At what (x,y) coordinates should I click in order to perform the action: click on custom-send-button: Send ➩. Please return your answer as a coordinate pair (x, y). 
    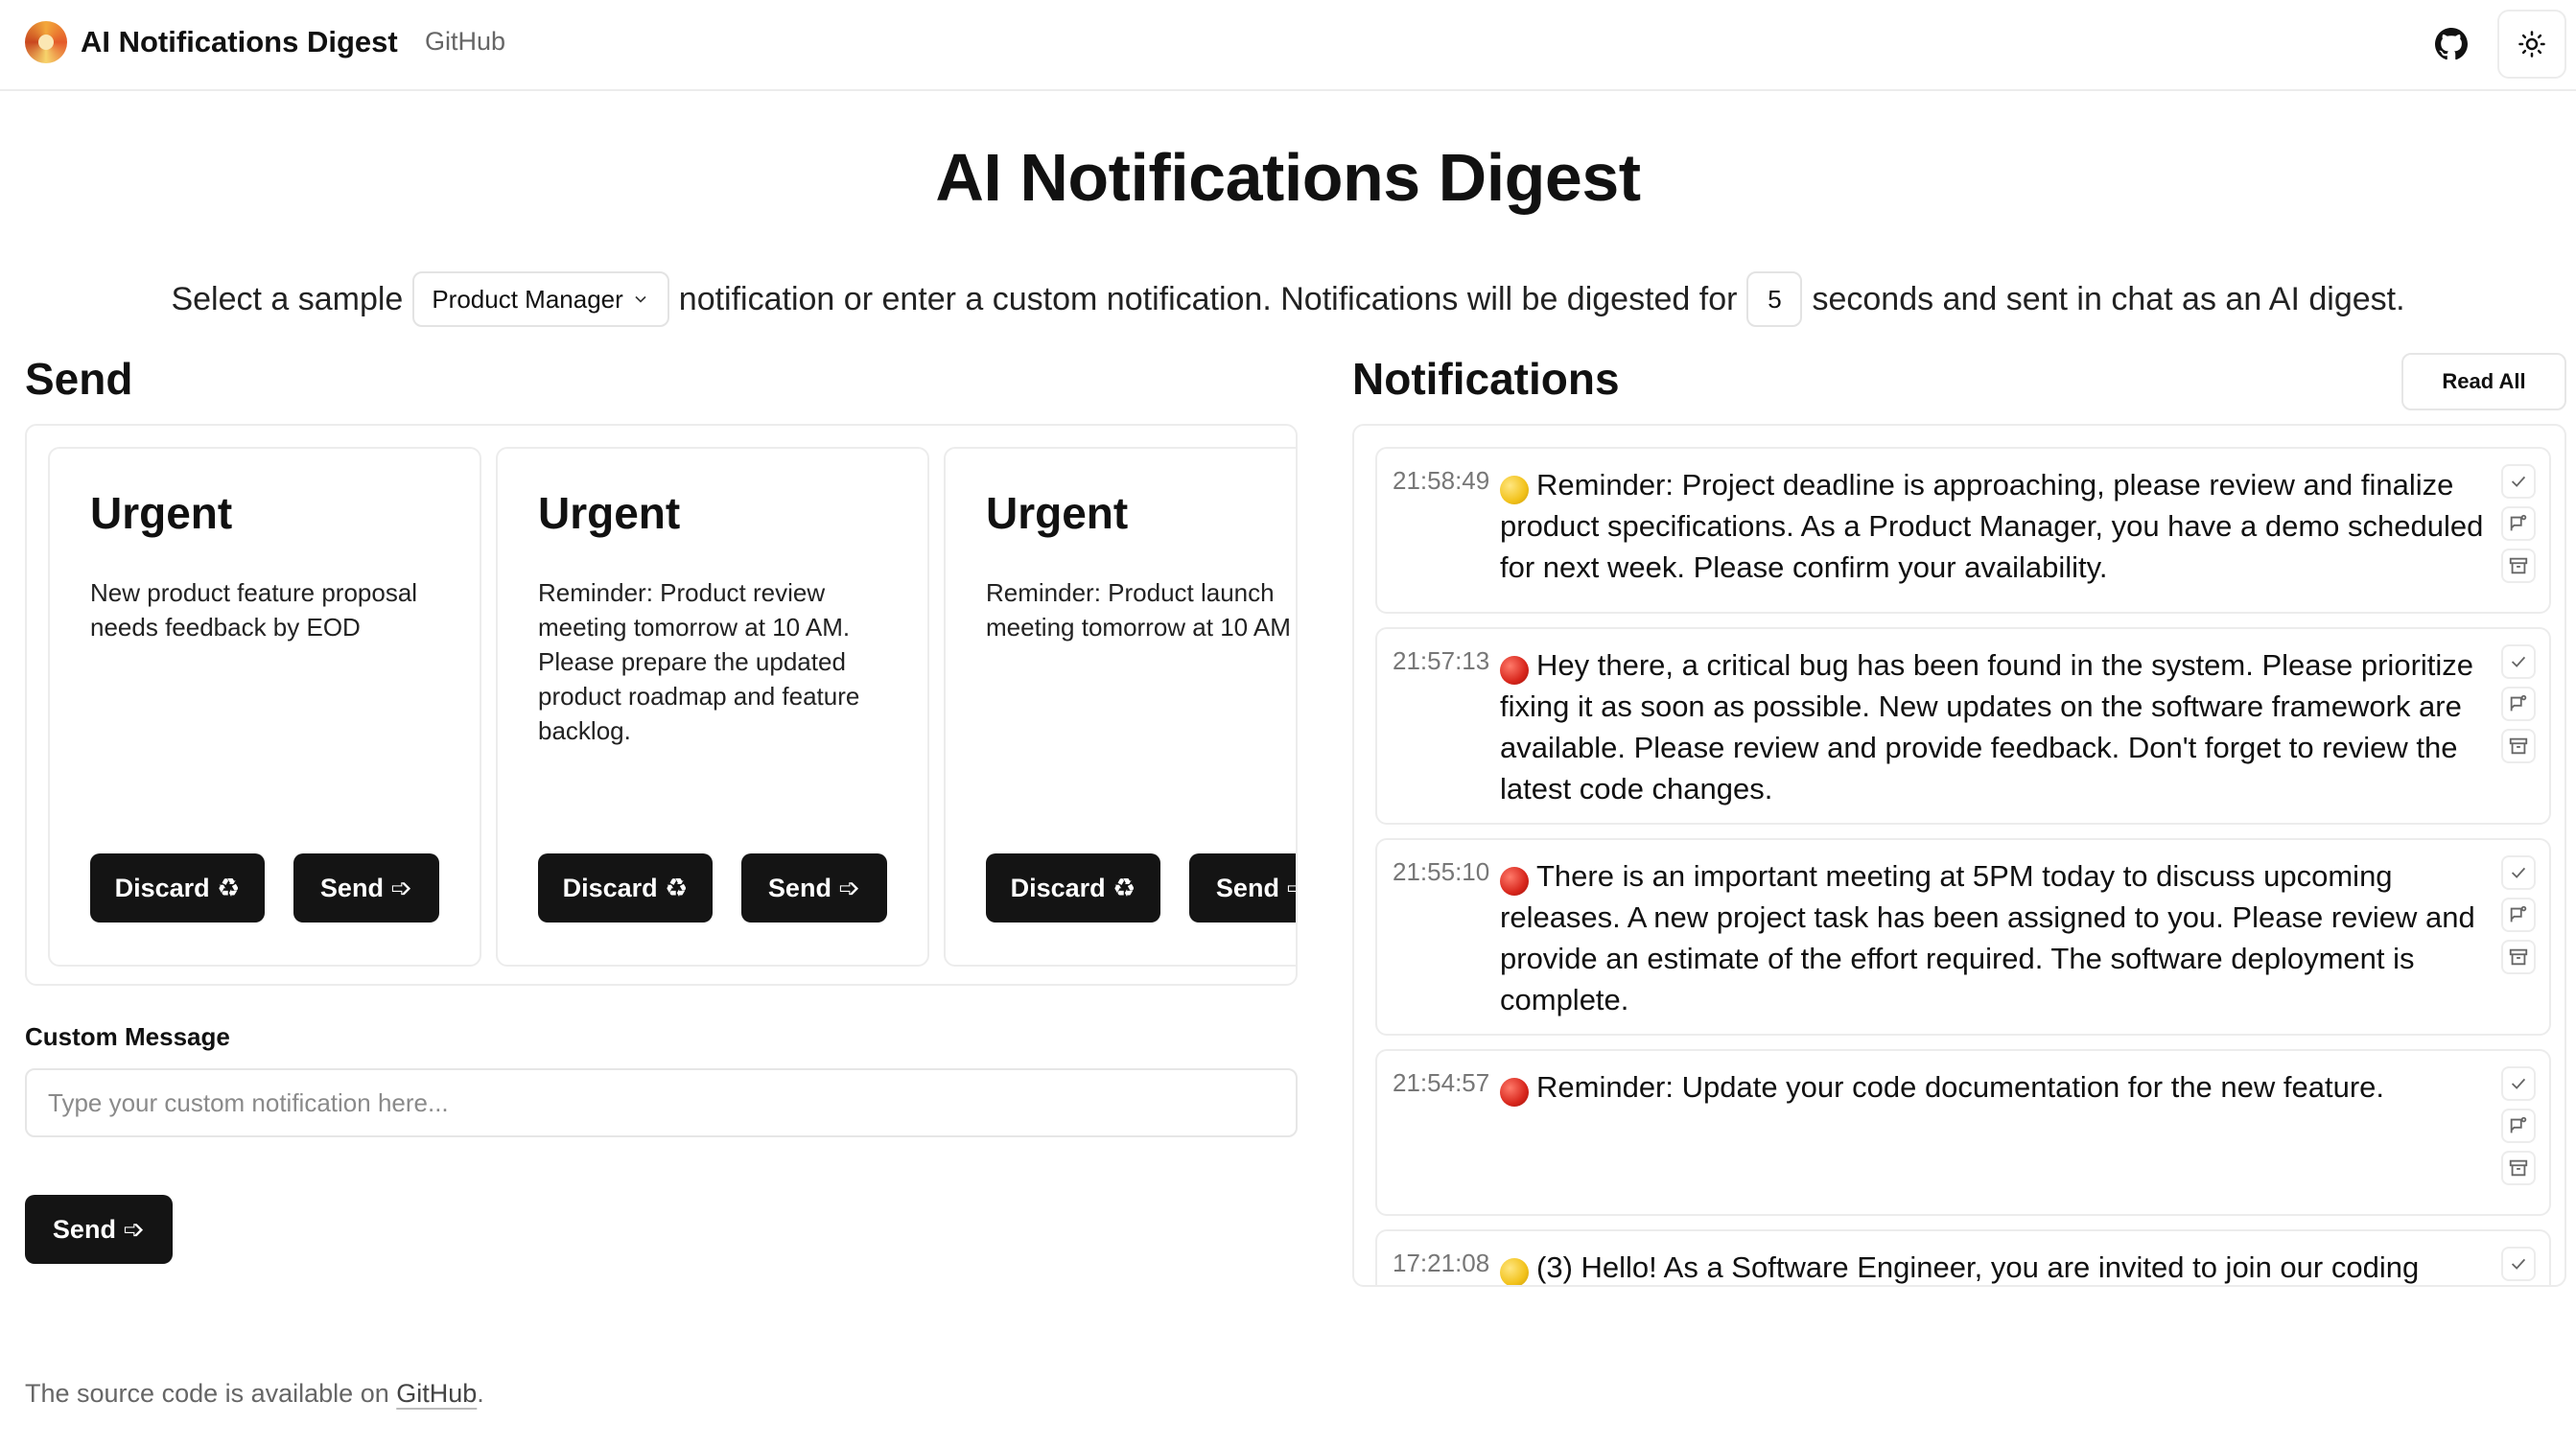
    Looking at the image, I should click on (99, 1229).